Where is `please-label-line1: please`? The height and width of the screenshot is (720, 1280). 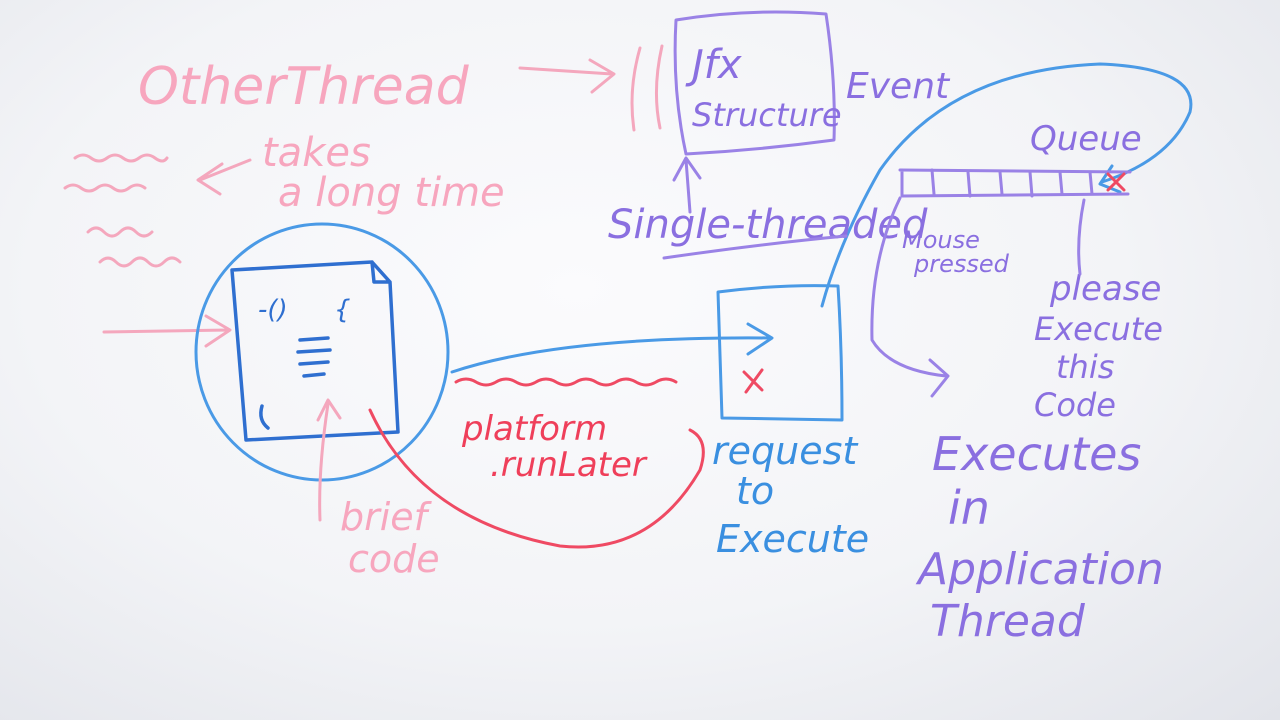 please-label-line1: please is located at coordinates (1105, 289).